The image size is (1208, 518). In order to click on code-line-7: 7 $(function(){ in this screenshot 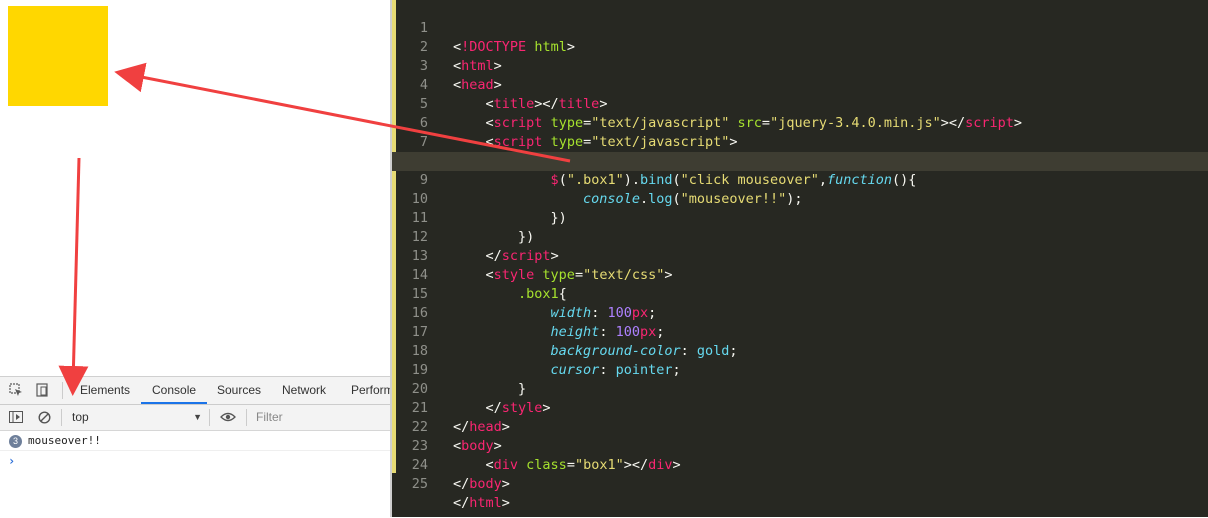, I will do `click(800, 141)`.